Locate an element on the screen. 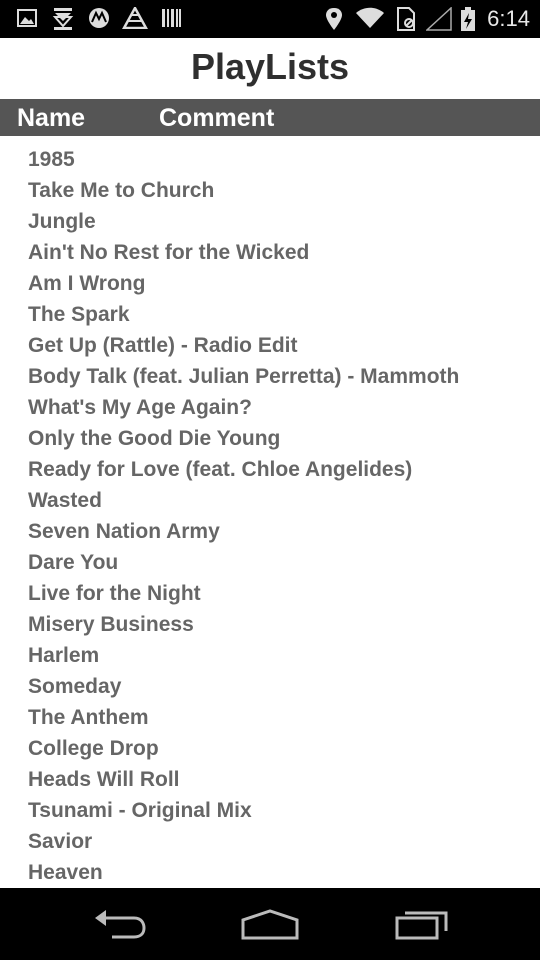 This screenshot has height=960, width=540. list-item: What's My Age Again? is located at coordinates (140, 407).